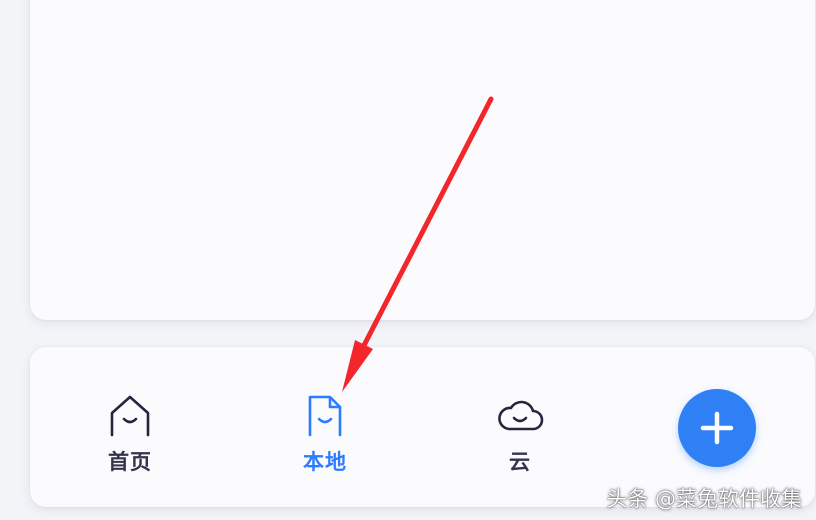  Describe the element at coordinates (520, 462) in the screenshot. I see `nav-cloud-label: 云` at that location.